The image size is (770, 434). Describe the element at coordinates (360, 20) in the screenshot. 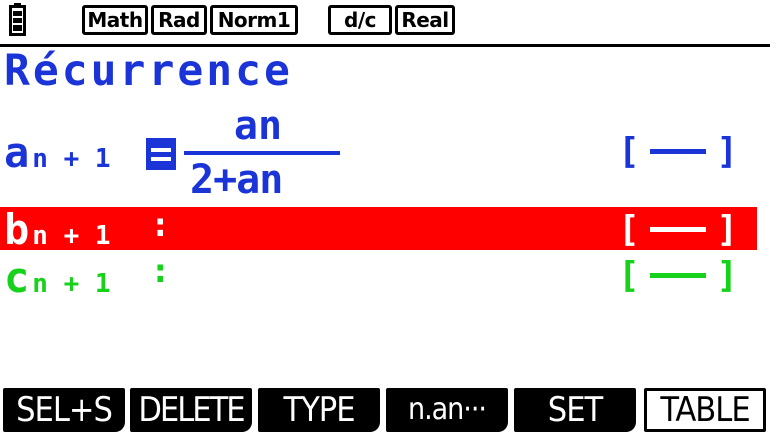

I see `fraction-mode-indicator: d/c` at that location.